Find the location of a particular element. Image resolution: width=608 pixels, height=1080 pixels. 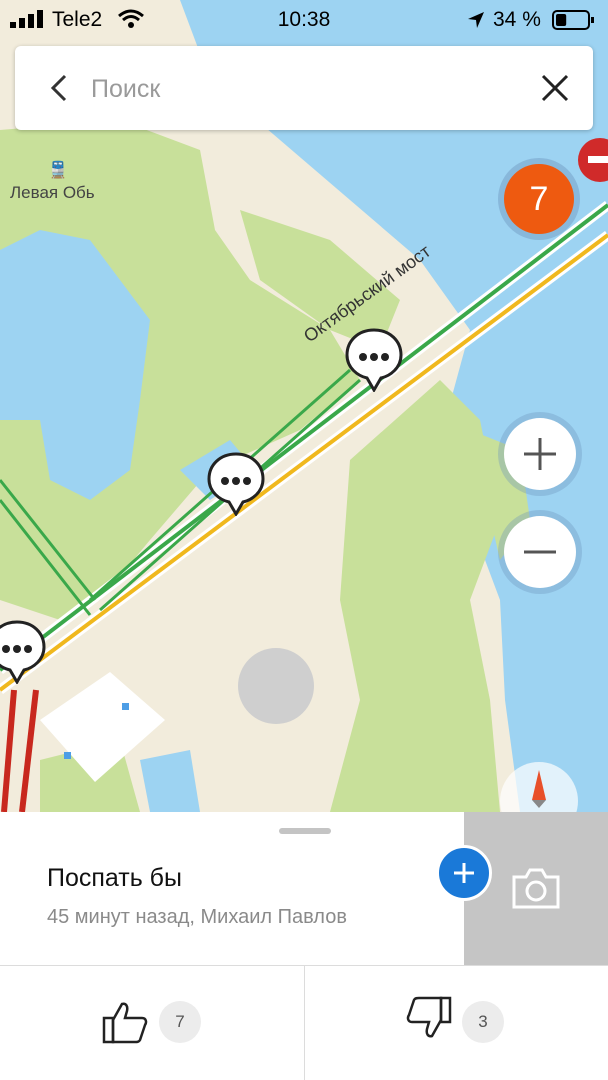

chevron-left-icon is located at coordinates (61, 88).